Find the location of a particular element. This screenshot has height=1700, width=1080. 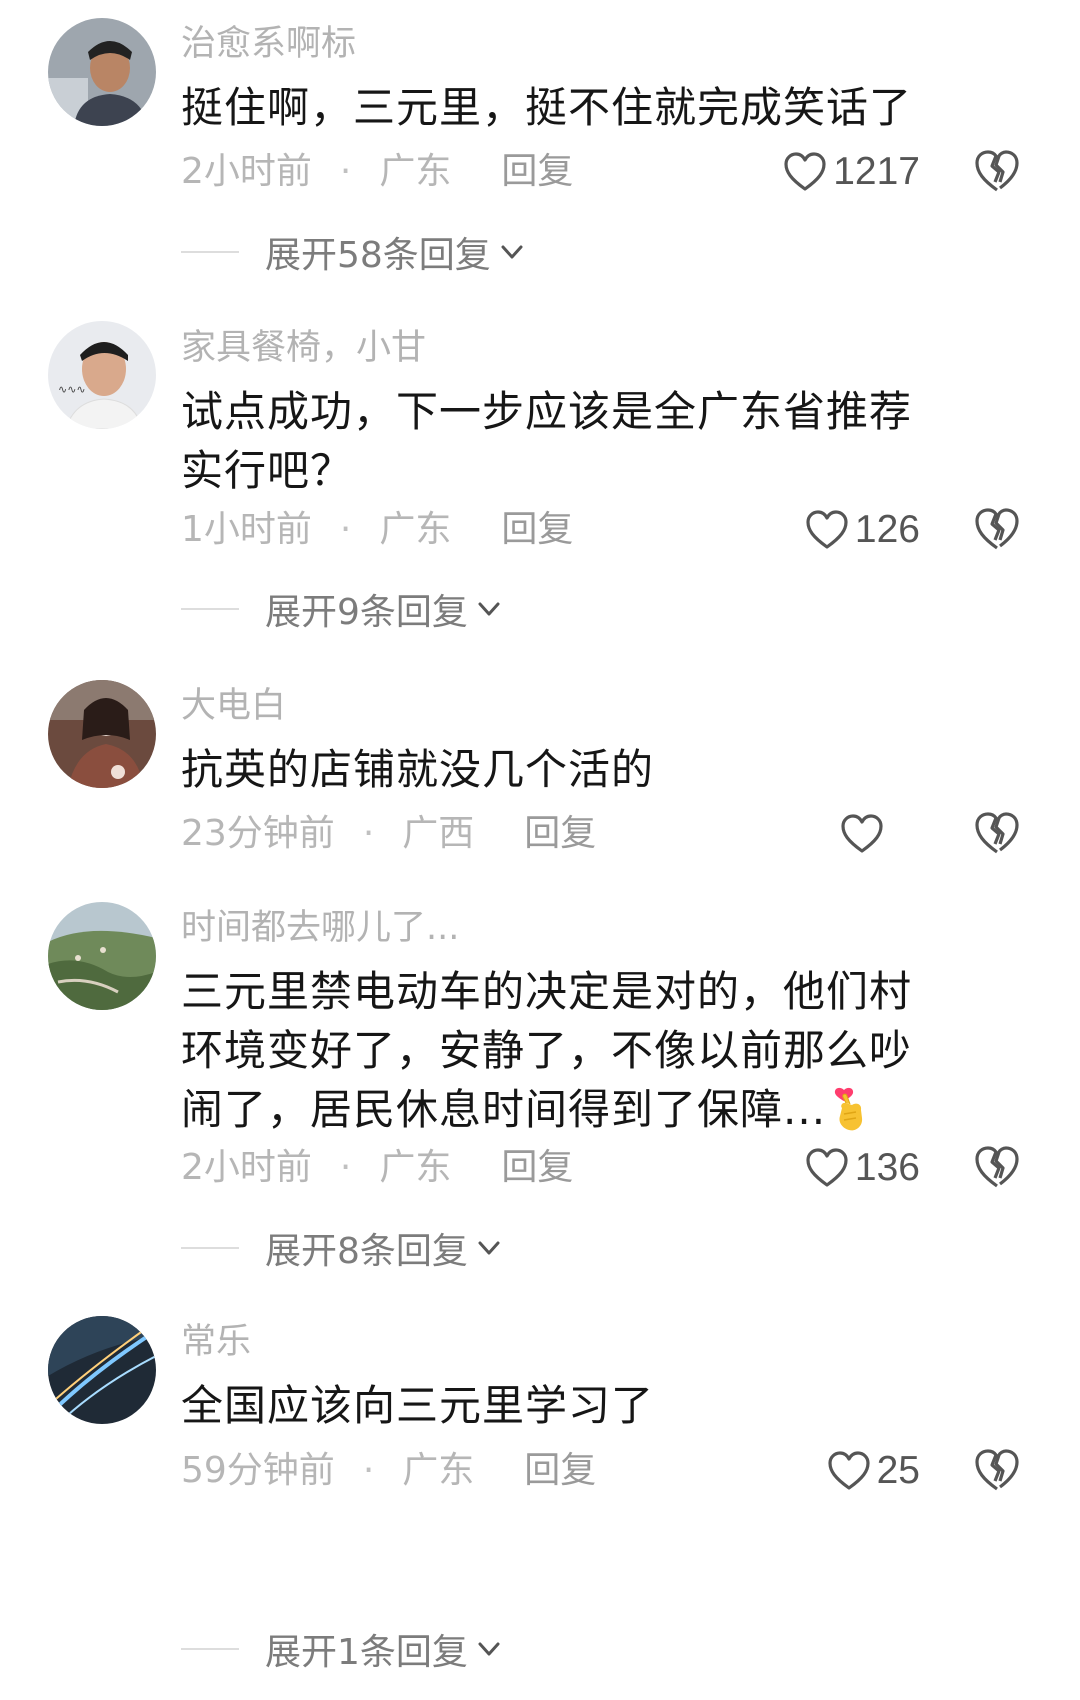

like-button: 25 is located at coordinates (840, 1471).